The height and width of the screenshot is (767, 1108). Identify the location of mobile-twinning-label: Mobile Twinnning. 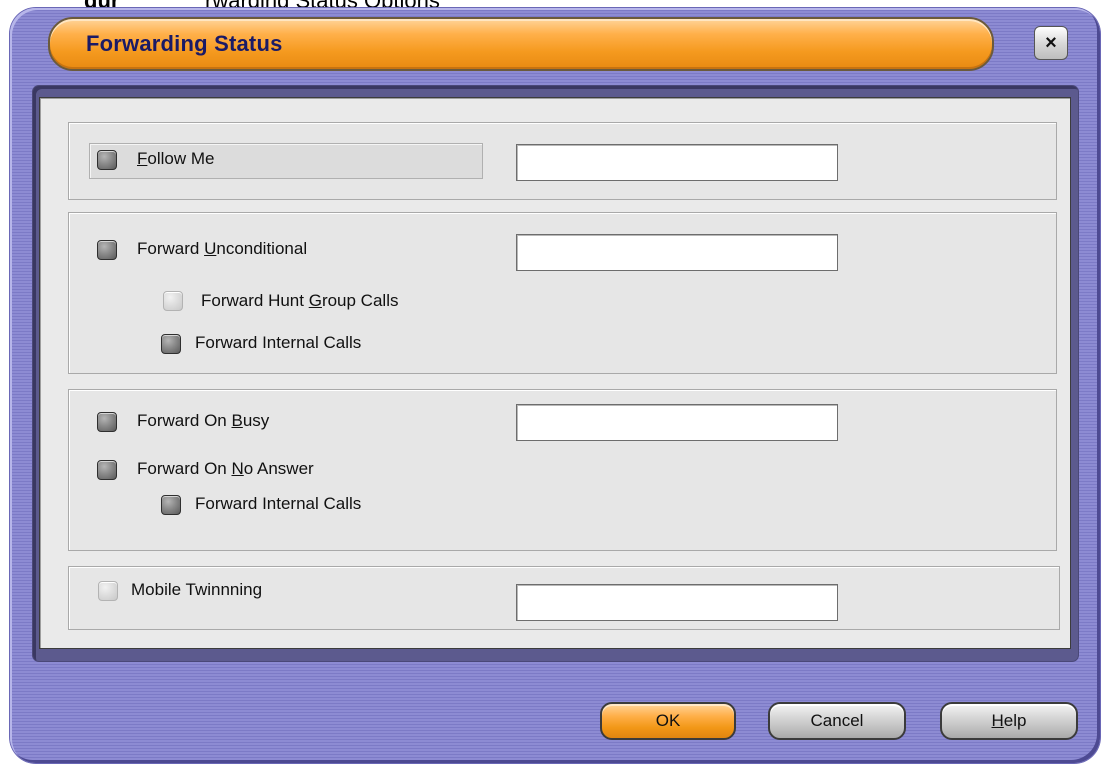
(197, 589).